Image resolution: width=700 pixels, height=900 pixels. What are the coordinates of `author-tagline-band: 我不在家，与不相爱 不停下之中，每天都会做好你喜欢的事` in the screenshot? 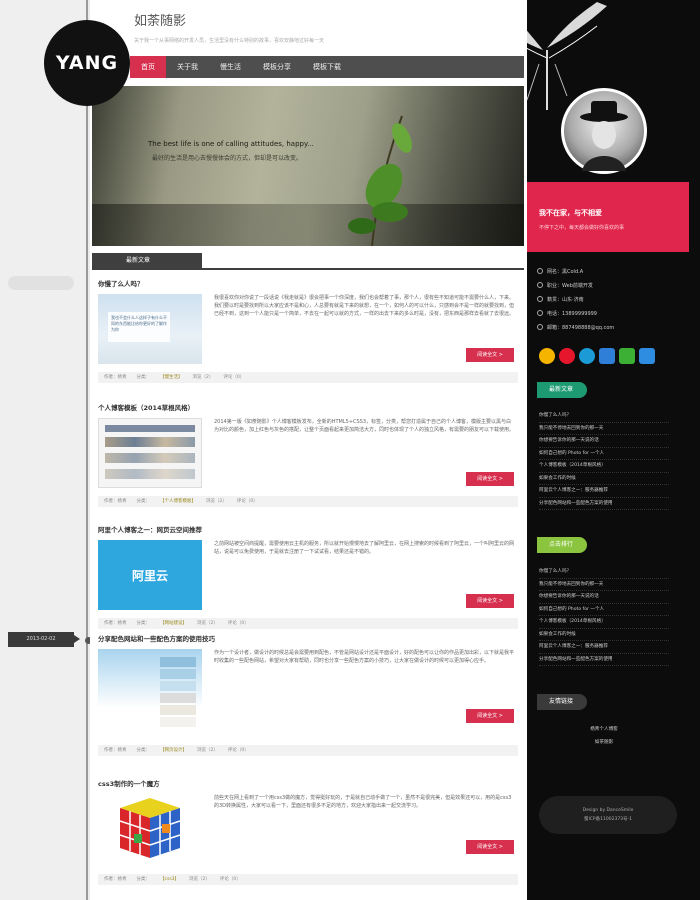 It's located at (608, 217).